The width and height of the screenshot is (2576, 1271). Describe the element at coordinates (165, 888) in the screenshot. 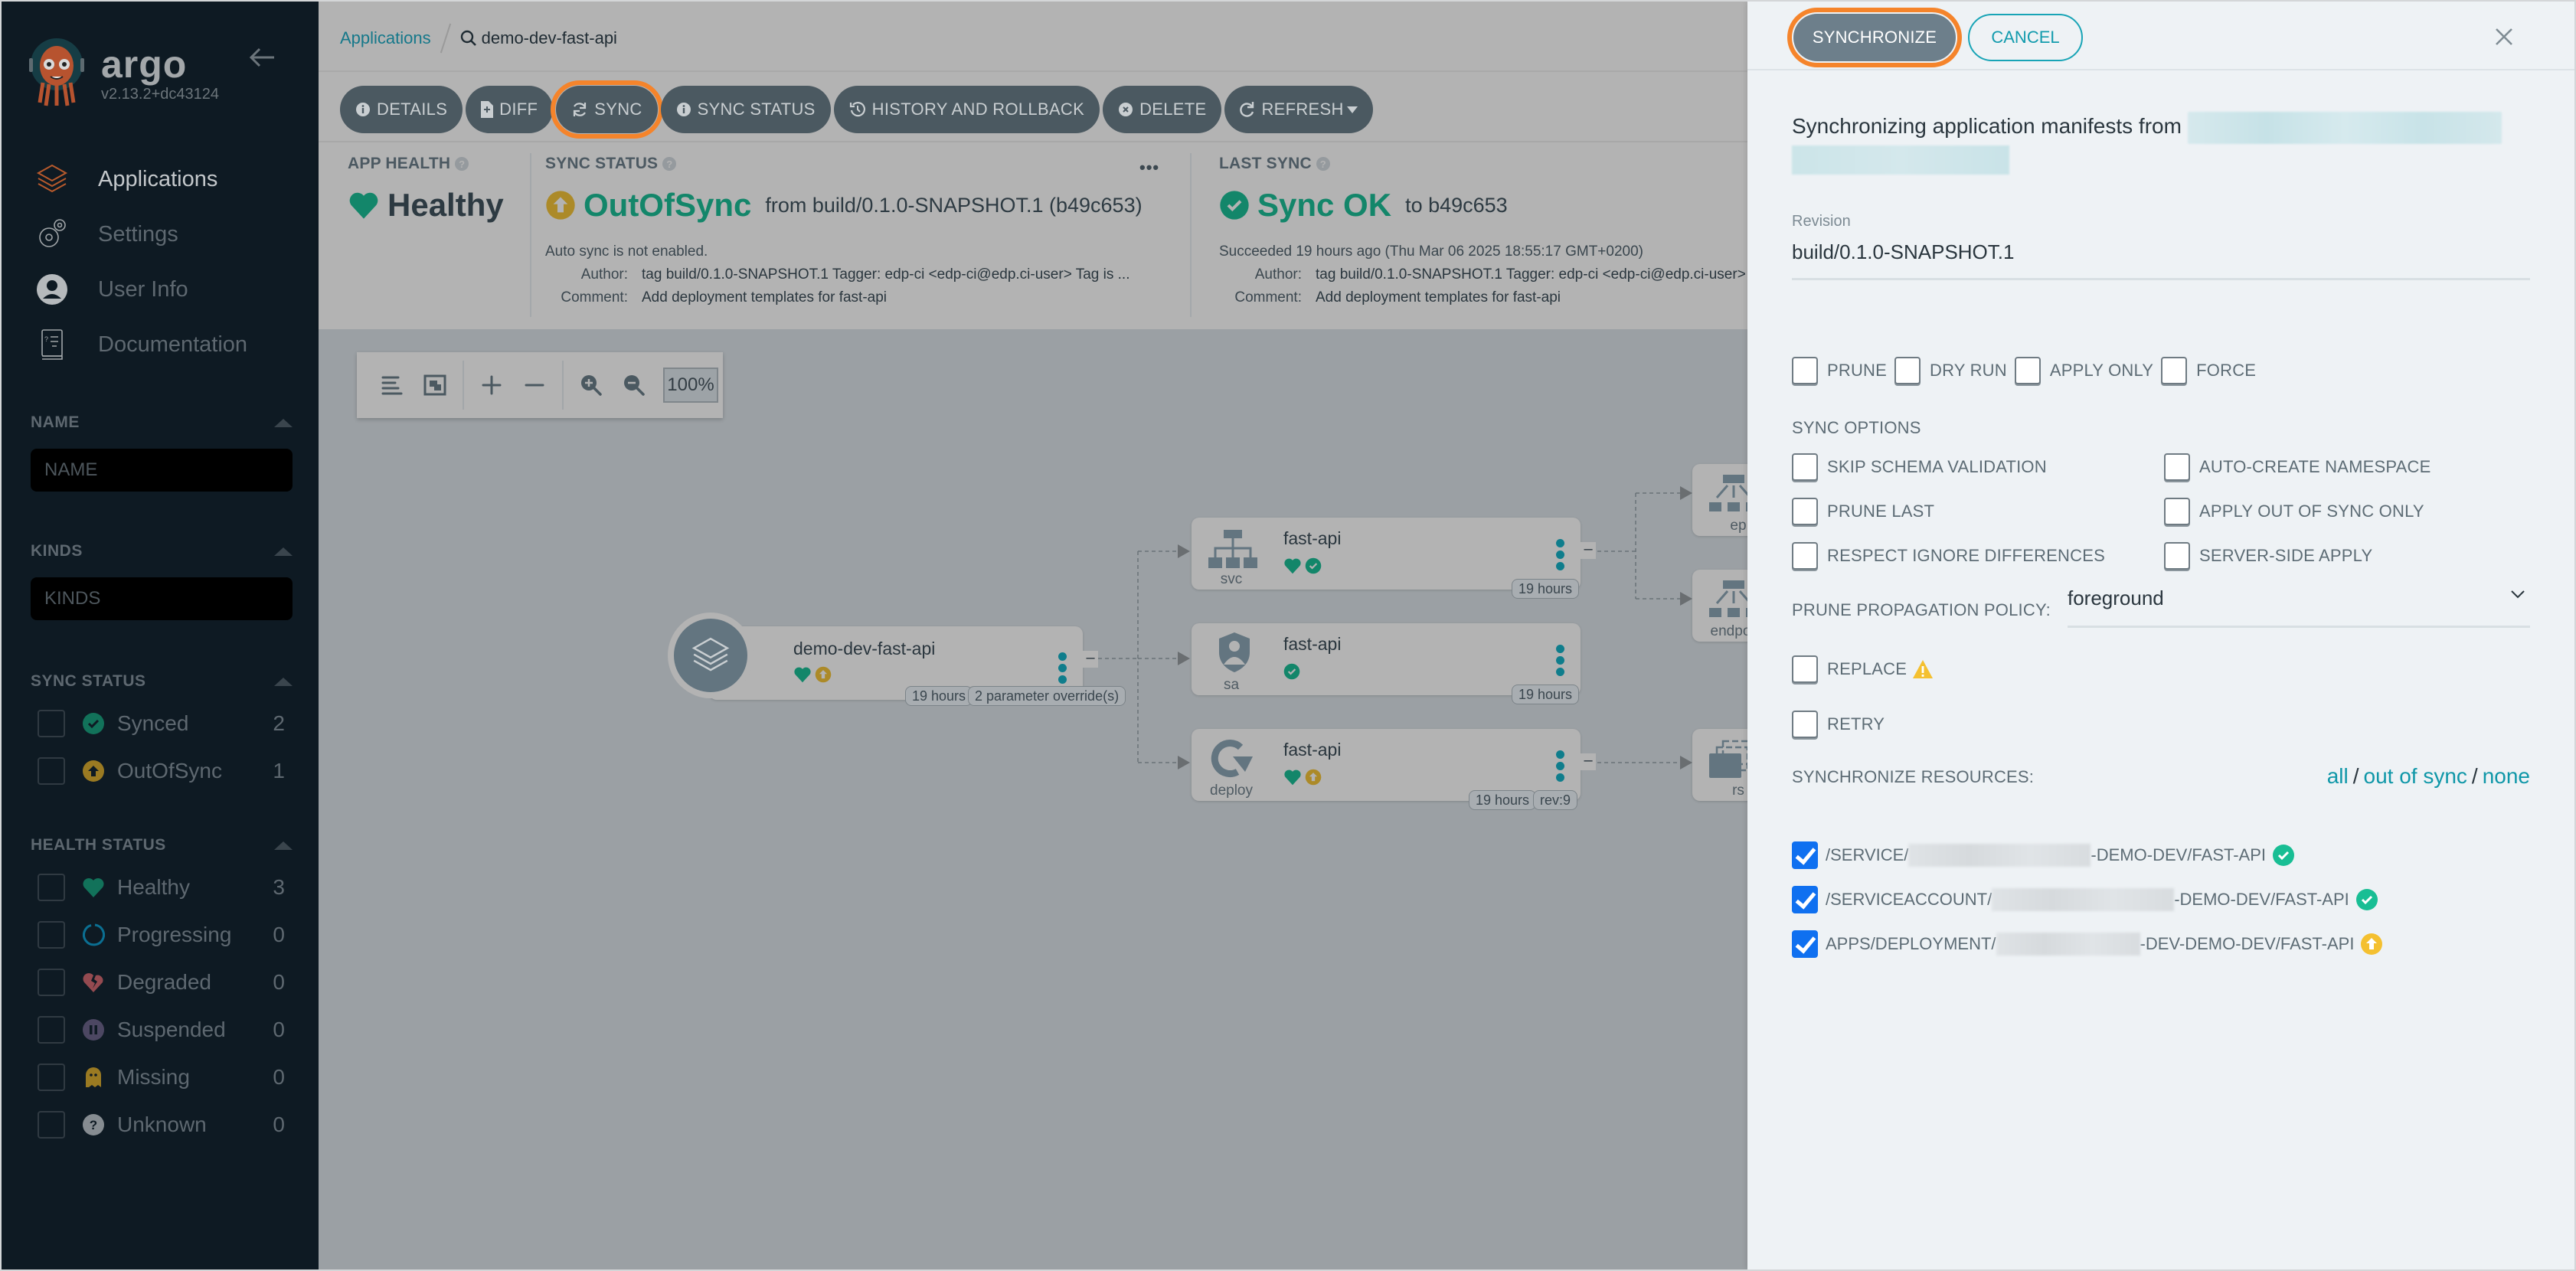

I see `filter-option-healthy: Healthy 3` at that location.